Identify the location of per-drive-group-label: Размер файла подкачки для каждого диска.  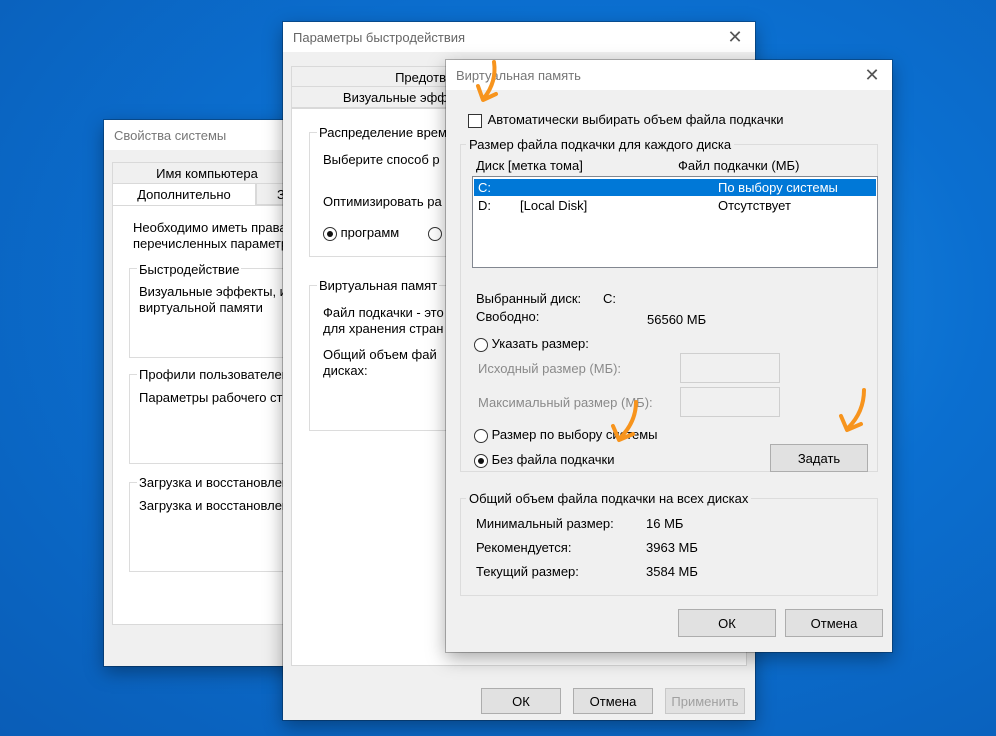
(600, 144).